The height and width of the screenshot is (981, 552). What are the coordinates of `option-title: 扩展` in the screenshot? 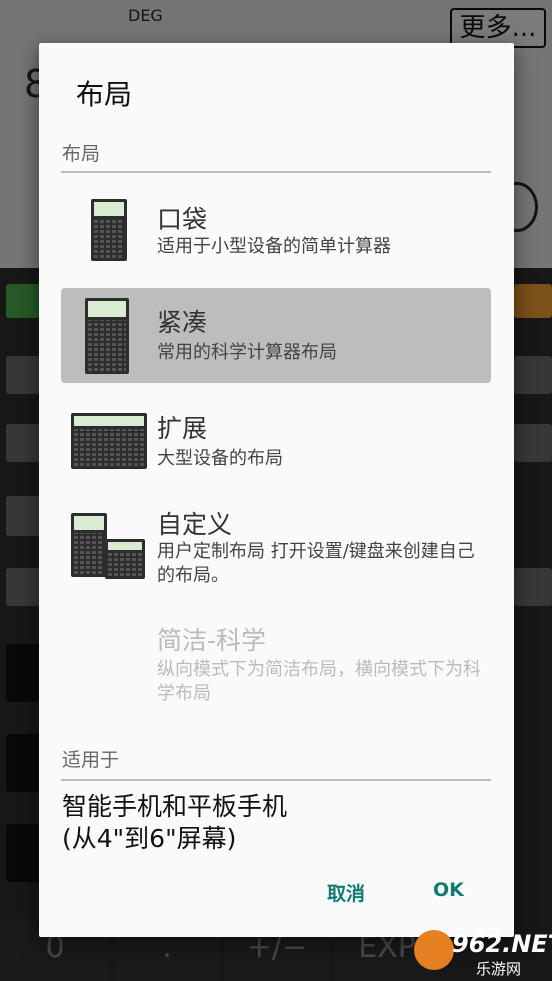 It's located at (182, 428).